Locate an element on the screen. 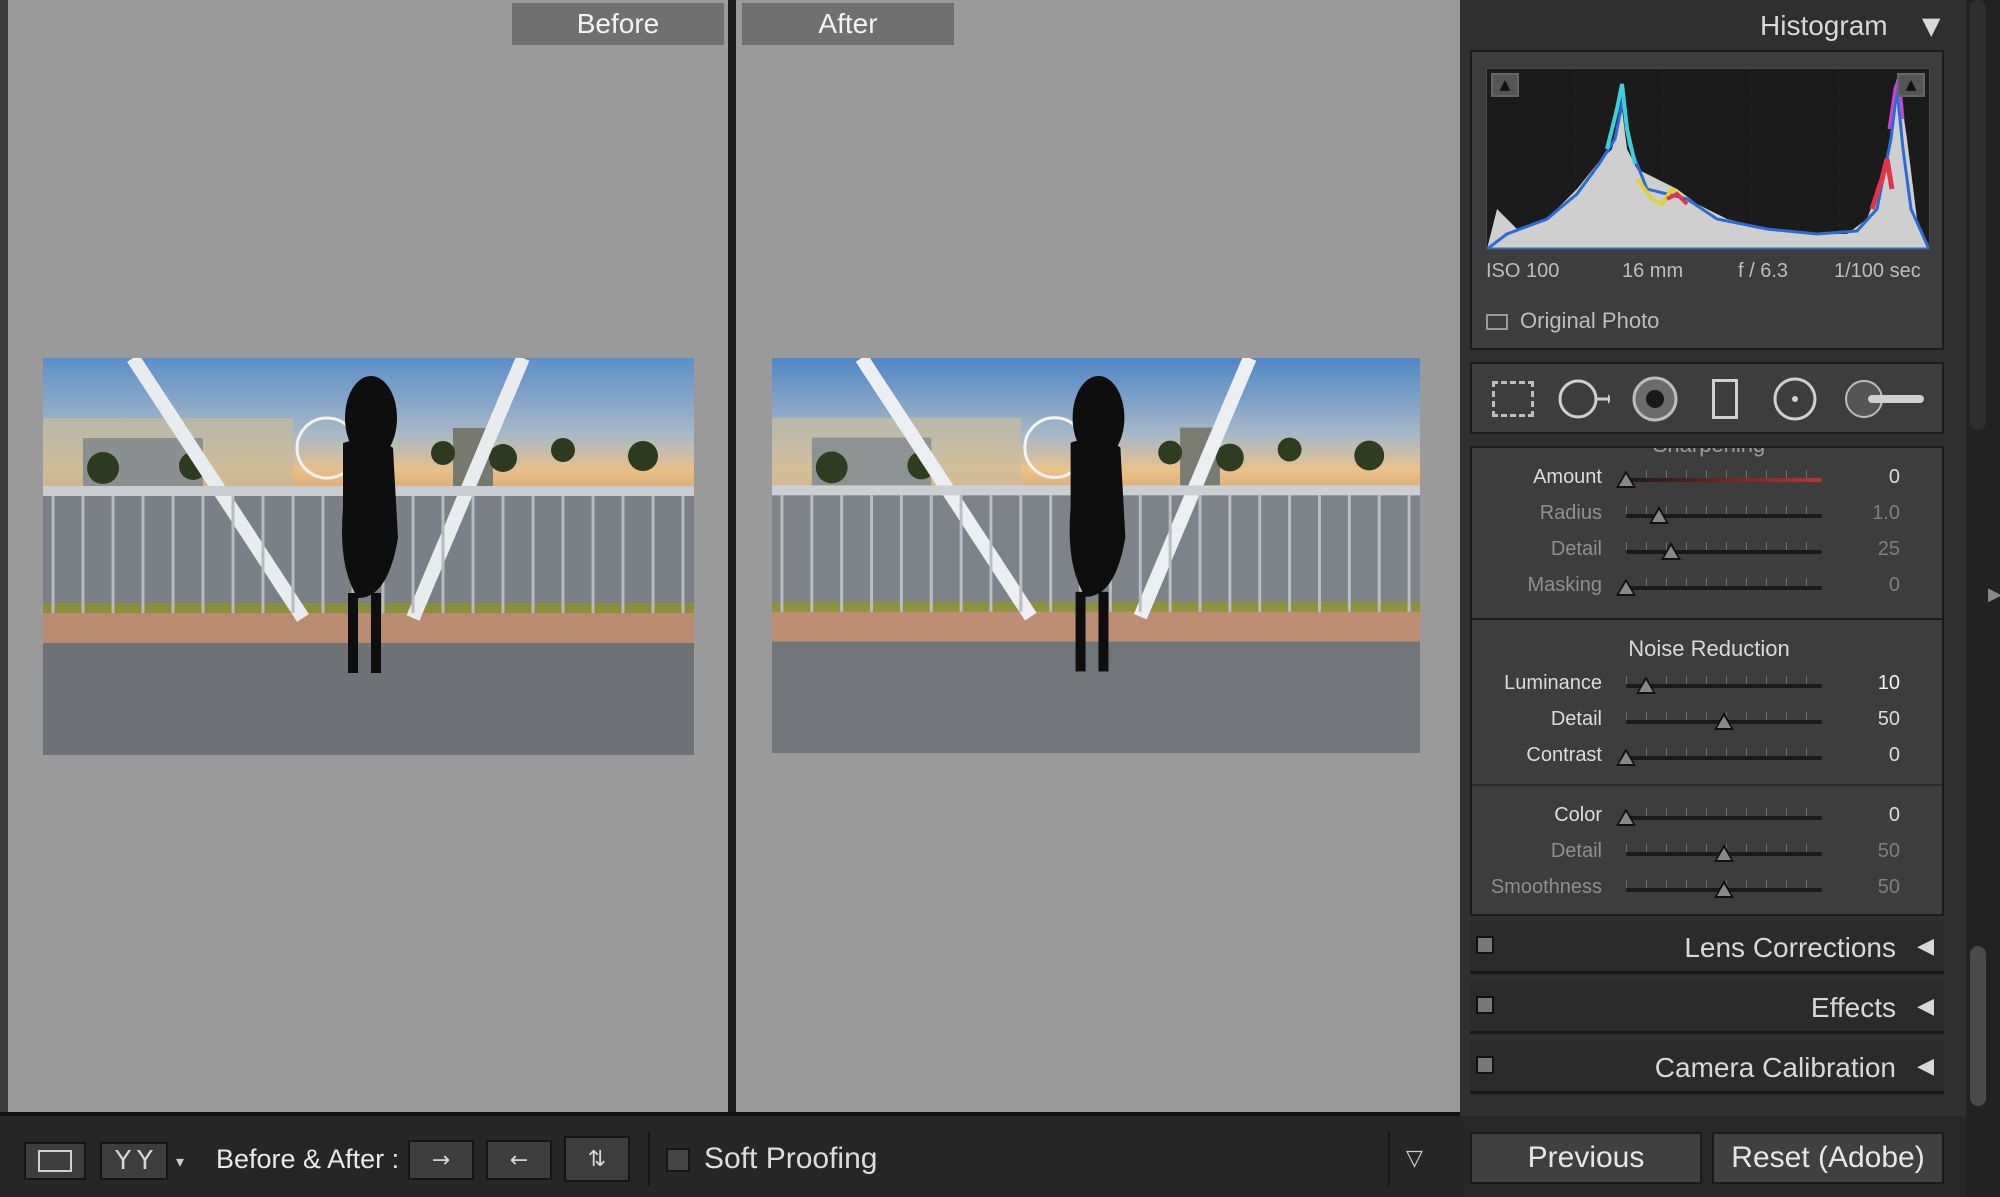 Image resolution: width=2000 pixels, height=1197 pixels. tool-strip is located at coordinates (1707, 398).